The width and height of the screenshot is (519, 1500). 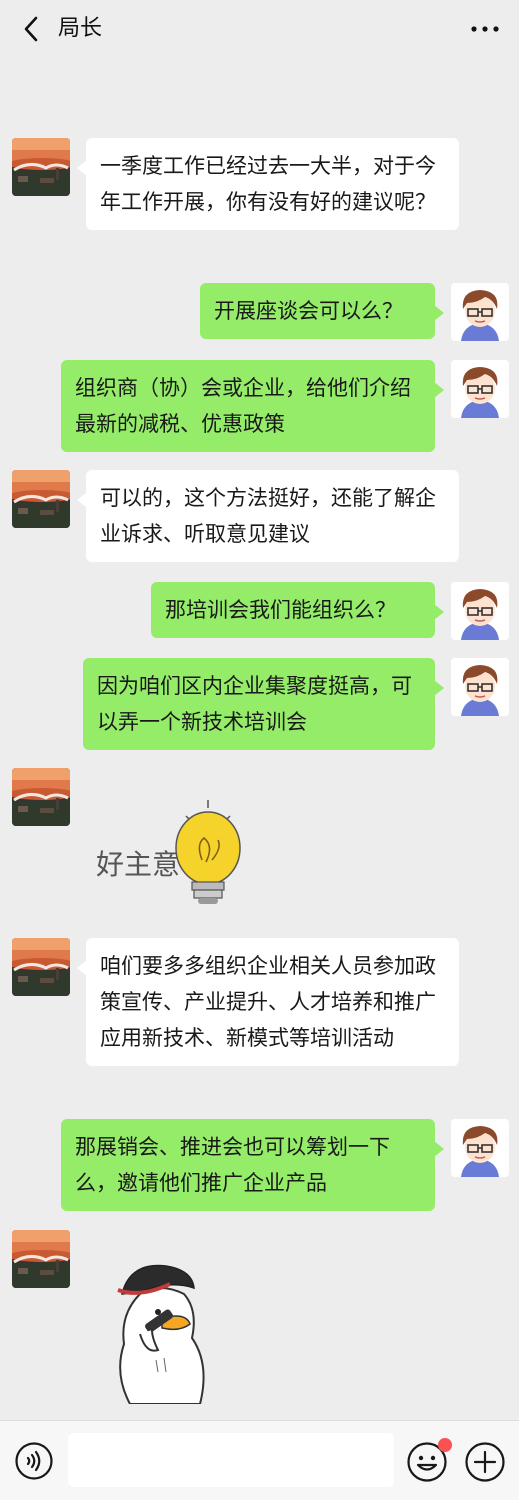 I want to click on more-dots-icon, so click(x=485, y=29).